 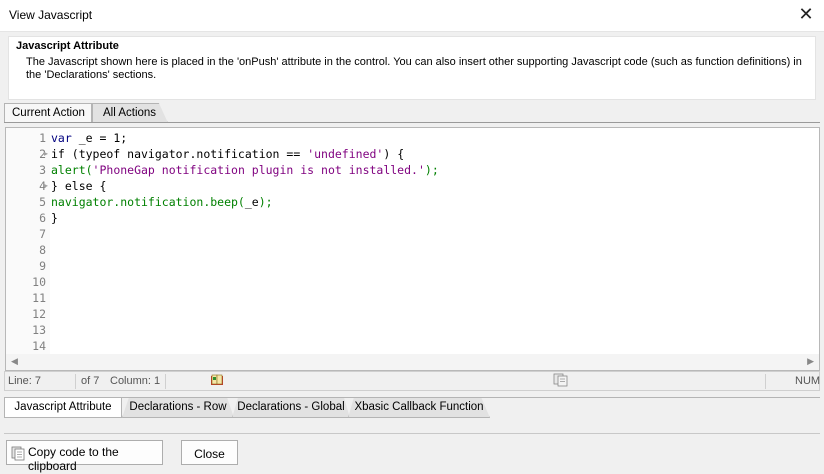 I want to click on code-line: }, so click(x=54, y=218).